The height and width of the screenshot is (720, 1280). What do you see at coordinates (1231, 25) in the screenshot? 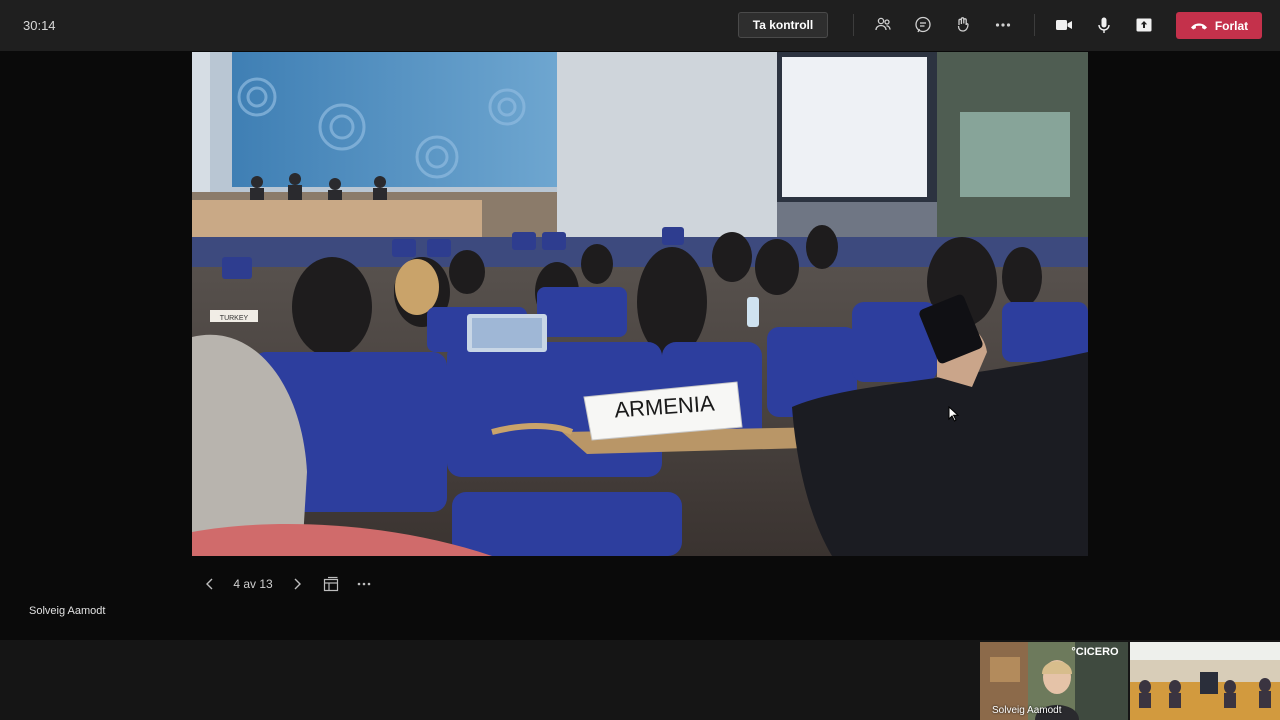
I see `leave-label: Forlat` at bounding box center [1231, 25].